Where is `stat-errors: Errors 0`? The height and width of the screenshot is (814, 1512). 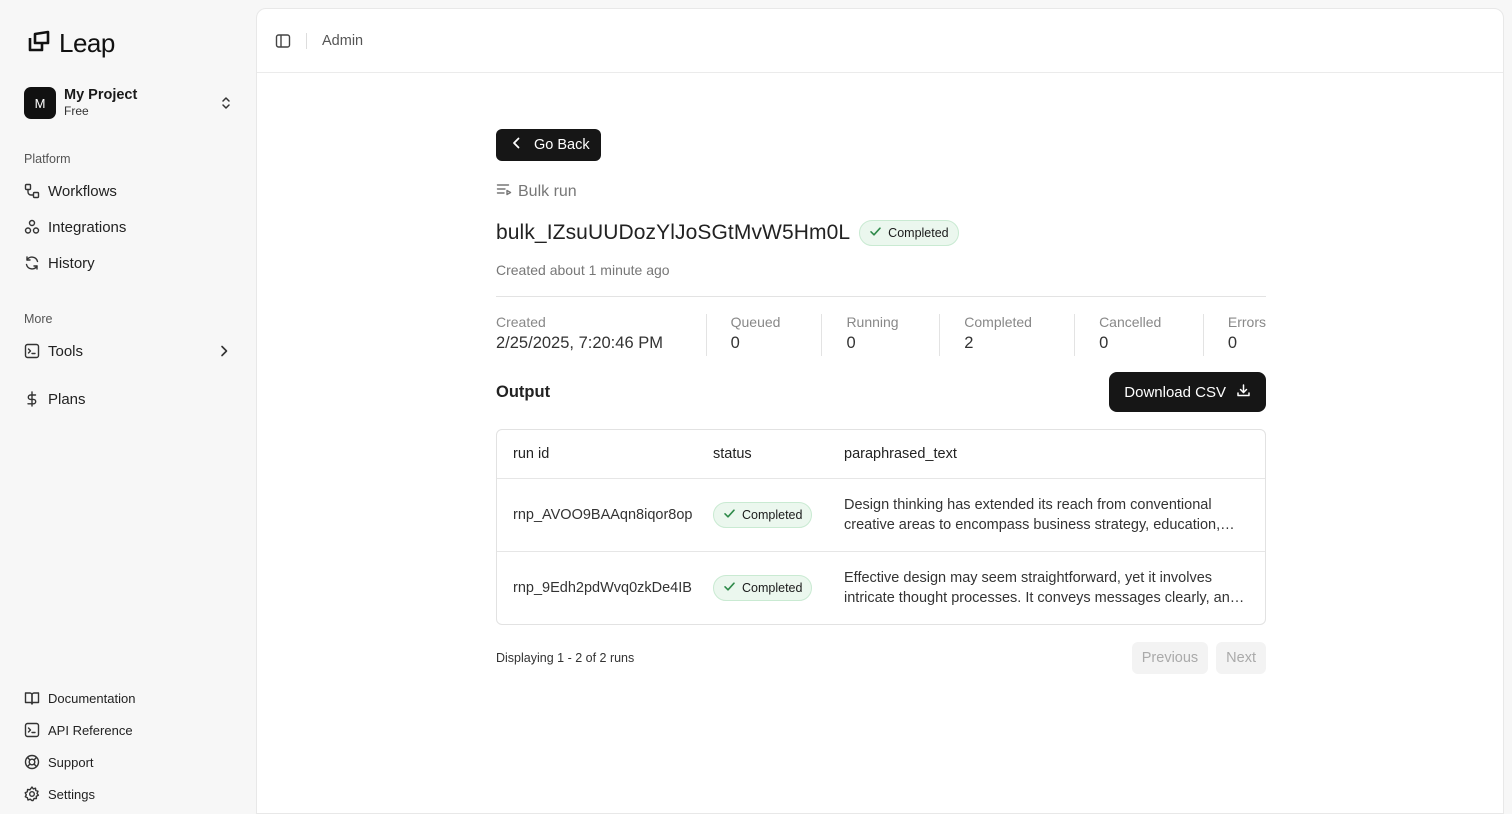
stat-errors: Errors 0 is located at coordinates (1235, 335).